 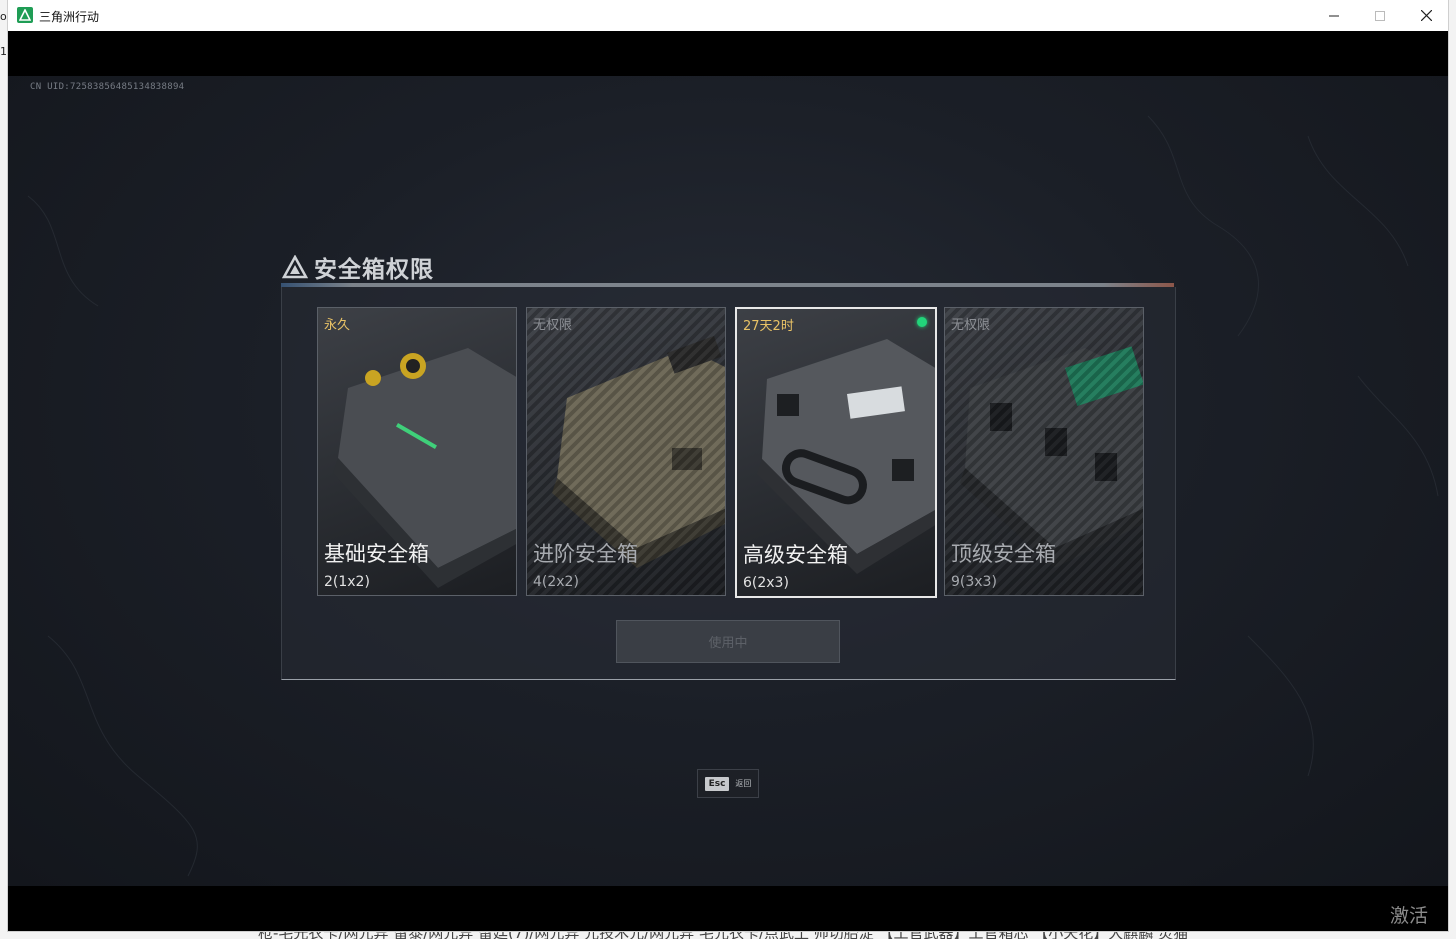 What do you see at coordinates (585, 554) in the screenshot?
I see `card-title: 进阶安全箱` at bounding box center [585, 554].